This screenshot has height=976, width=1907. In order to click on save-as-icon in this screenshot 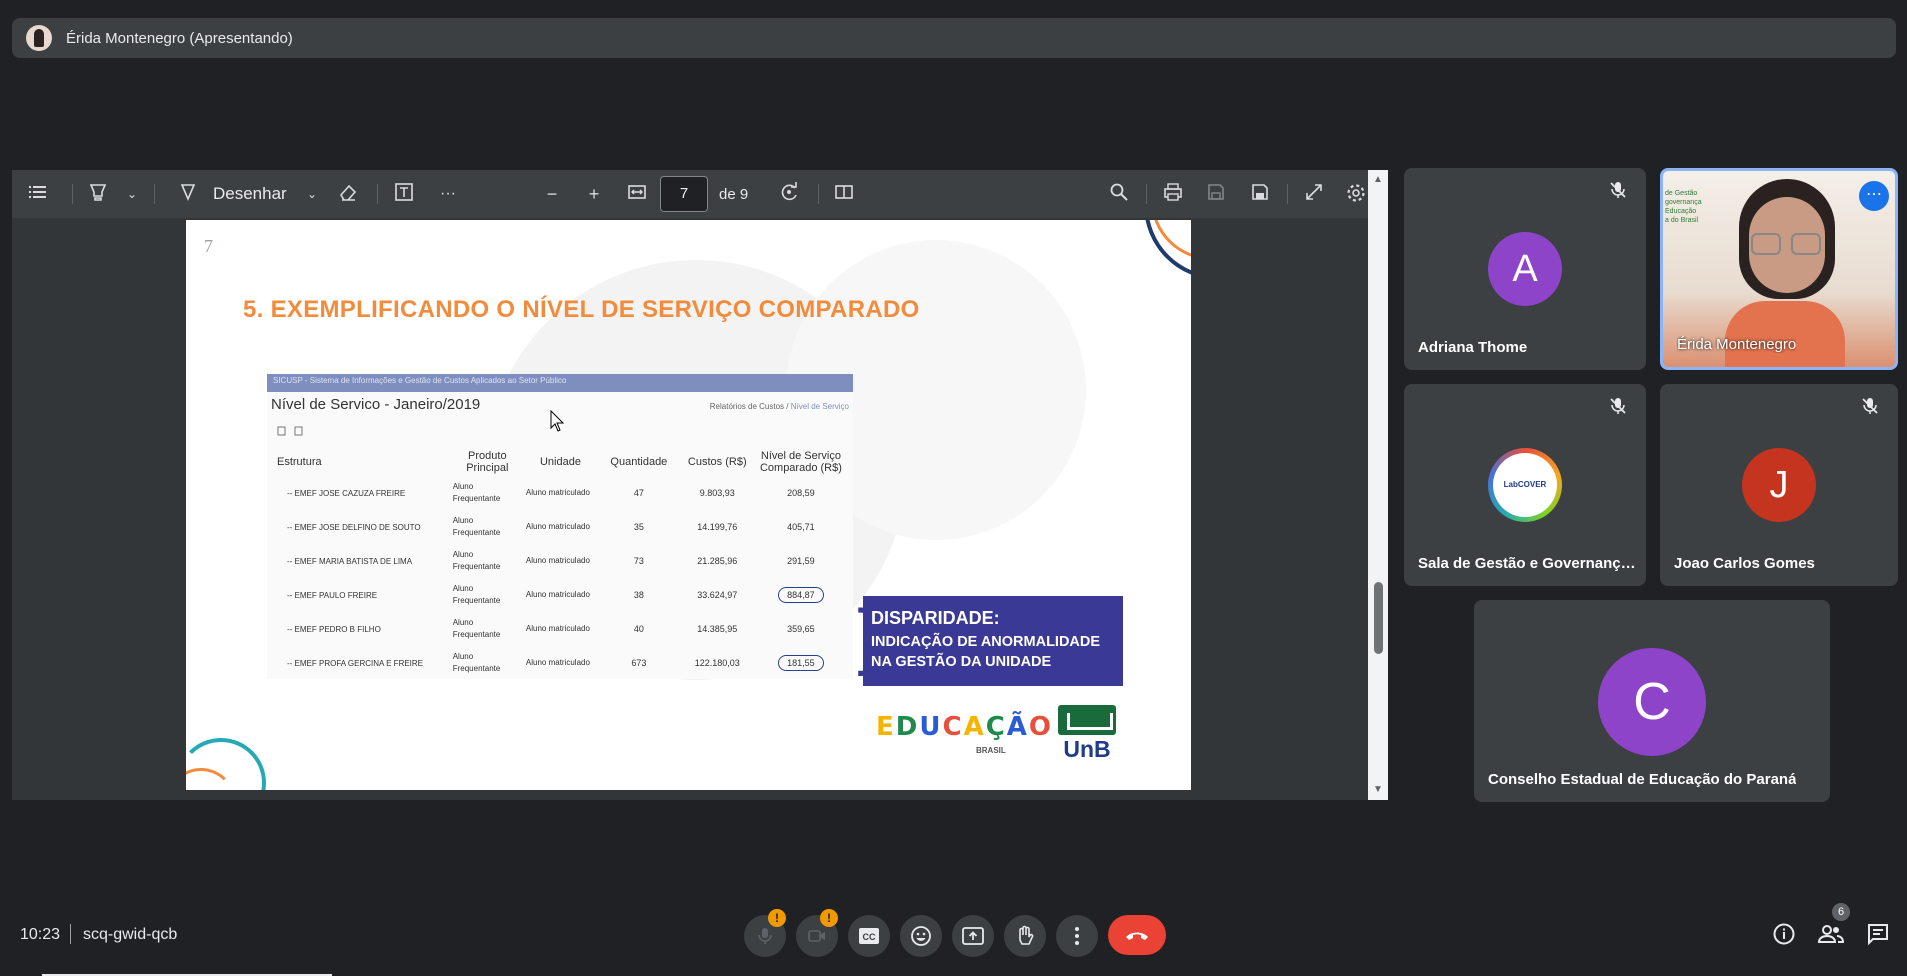, I will do `click(1260, 194)`.